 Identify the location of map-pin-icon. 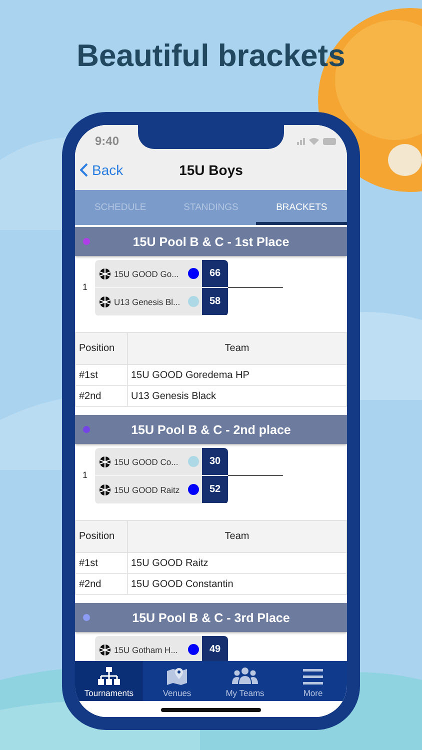
(177, 676).